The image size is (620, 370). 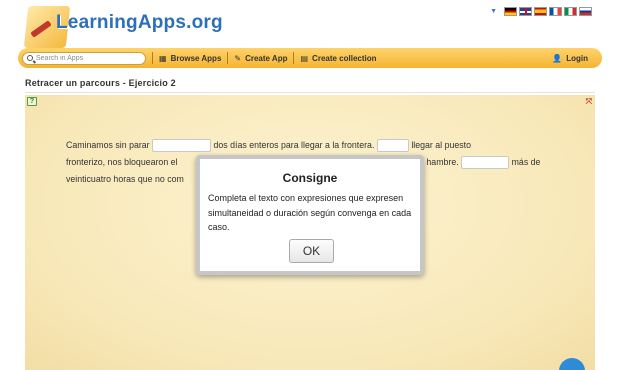 What do you see at coordinates (311, 251) in the screenshot?
I see `ok-button: OK` at bounding box center [311, 251].